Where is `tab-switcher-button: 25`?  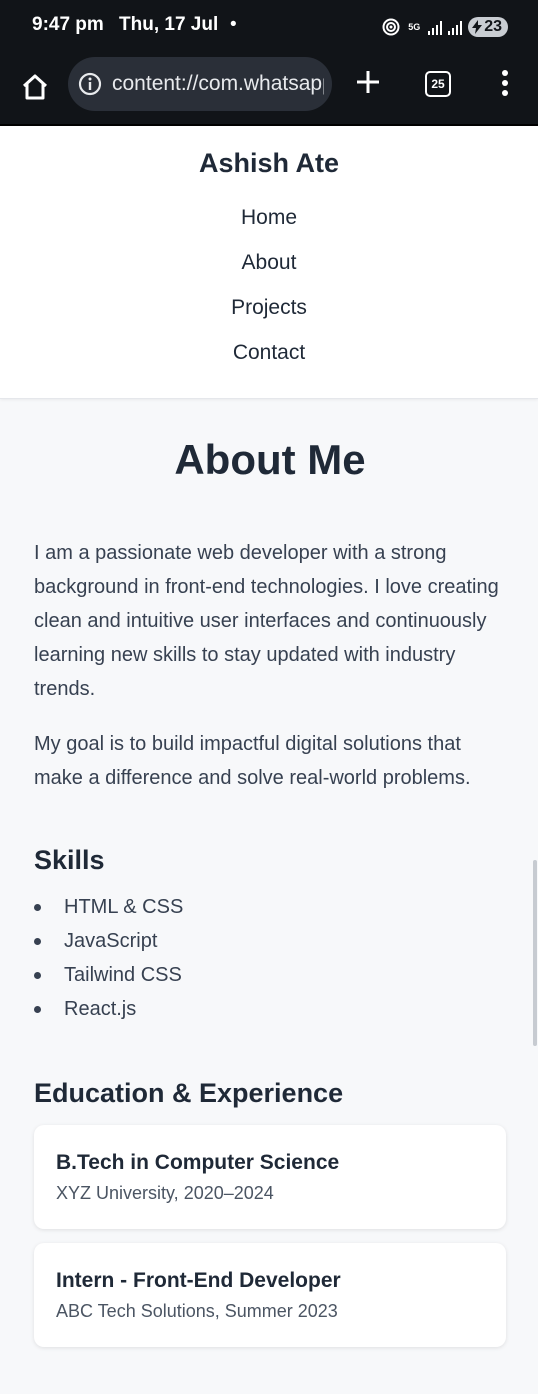 tab-switcher-button: 25 is located at coordinates (438, 84).